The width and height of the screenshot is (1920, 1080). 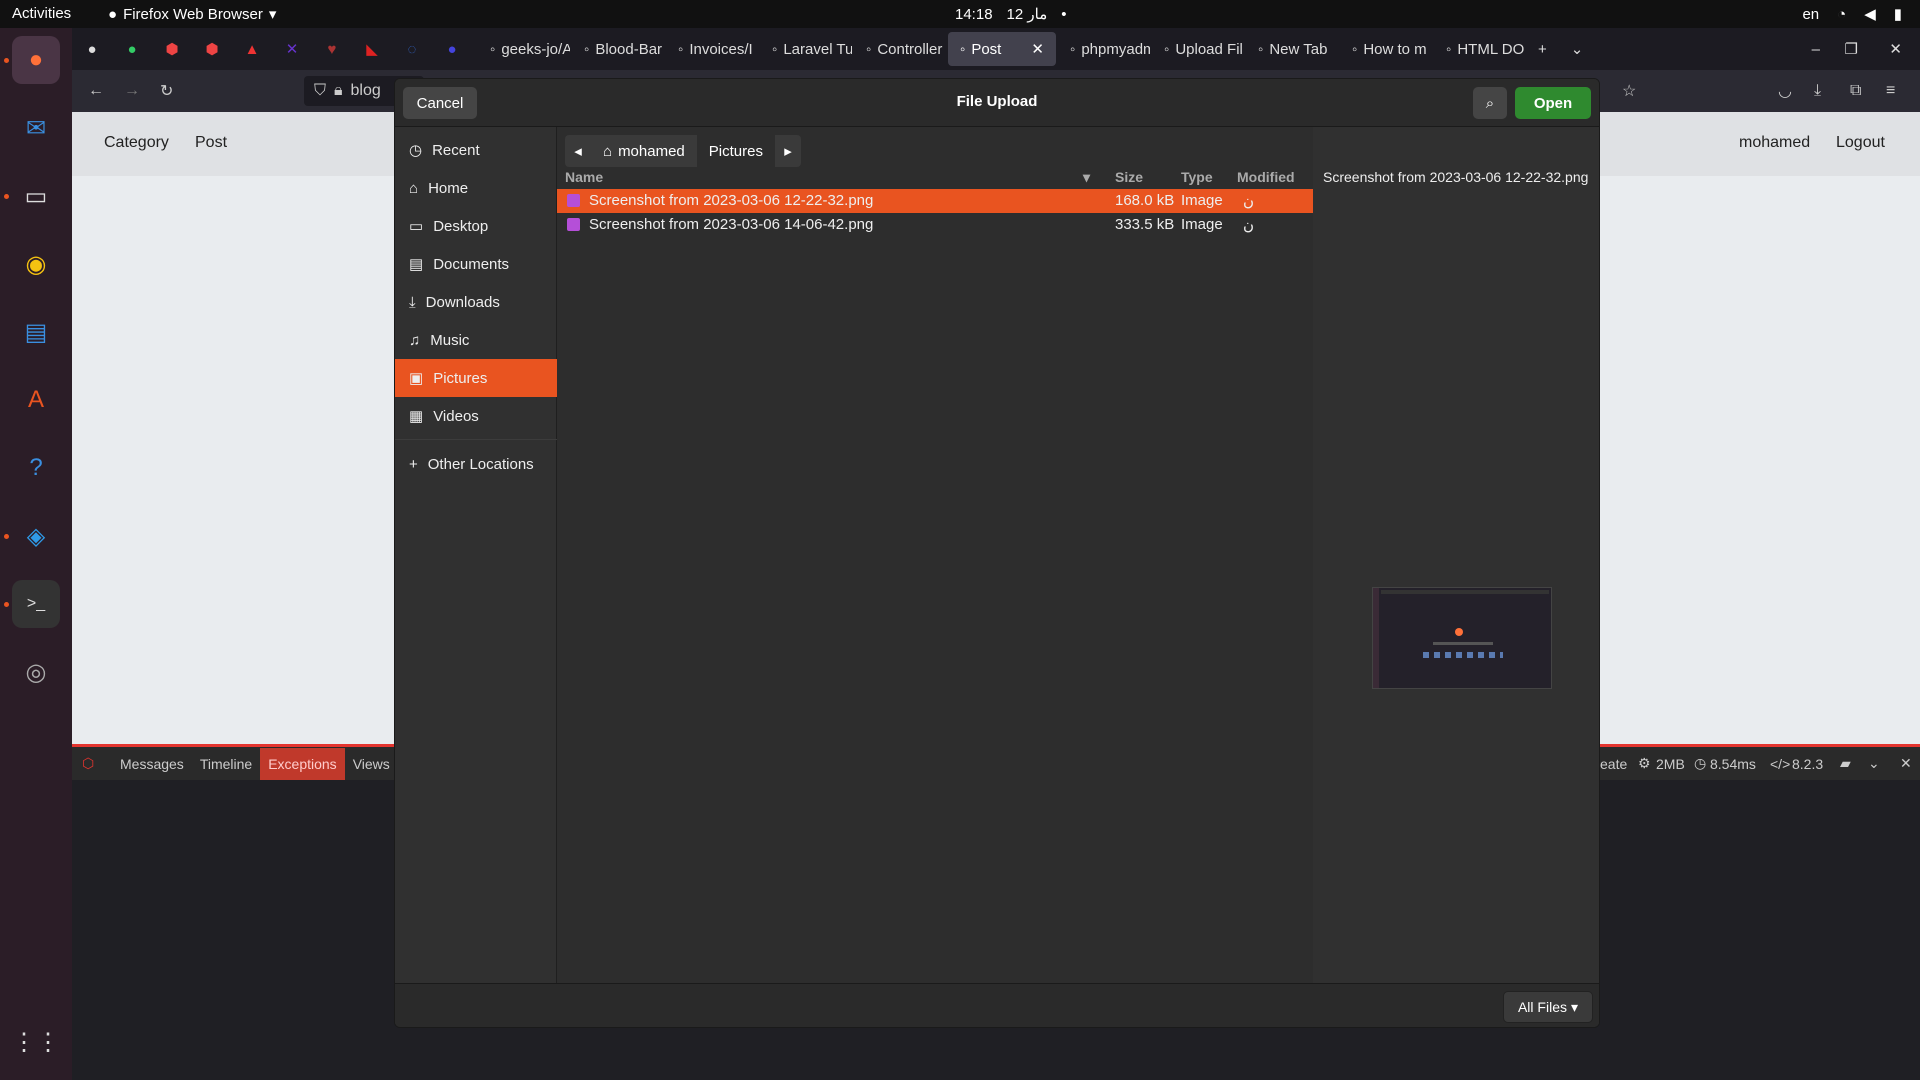 What do you see at coordinates (1895, 49) in the screenshot?
I see `window-close-icon: ✕` at bounding box center [1895, 49].